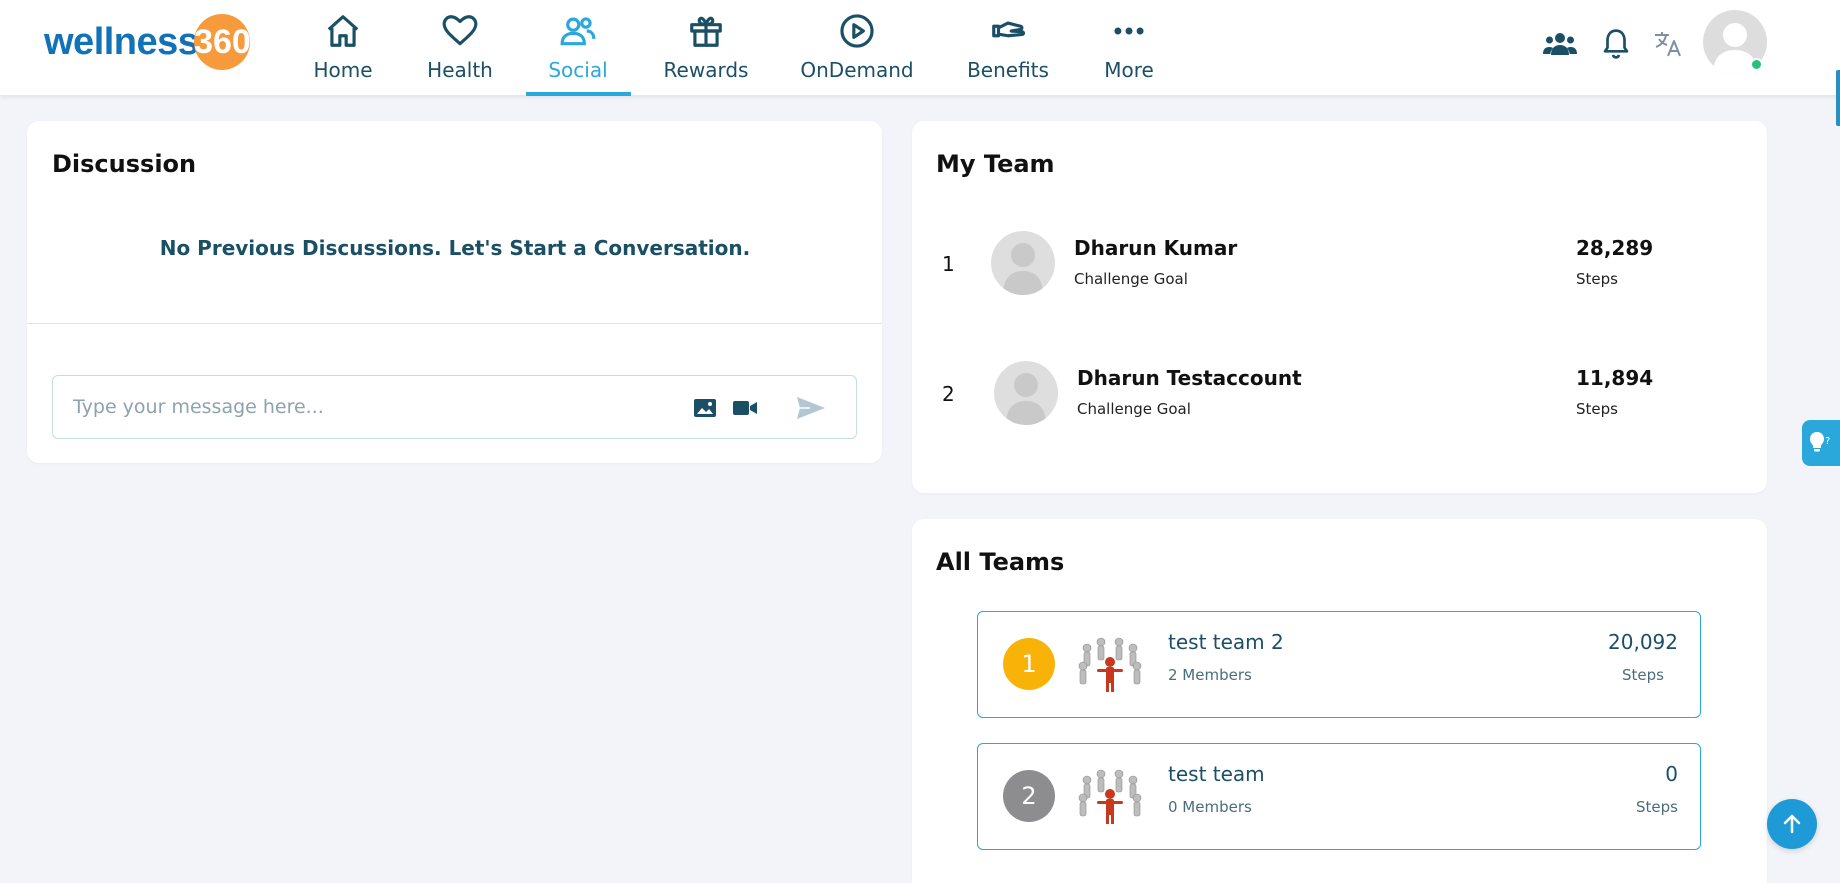 This screenshot has width=1840, height=883. I want to click on discussion-title: Discussion, so click(124, 164).